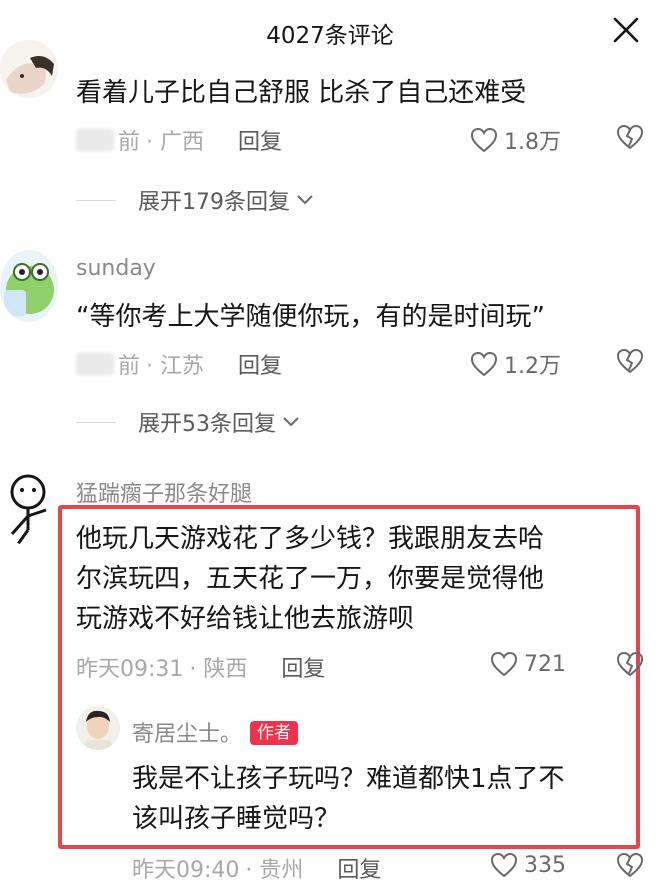  Describe the element at coordinates (207, 424) in the screenshot. I see `expand-label: 展开53条回复` at that location.